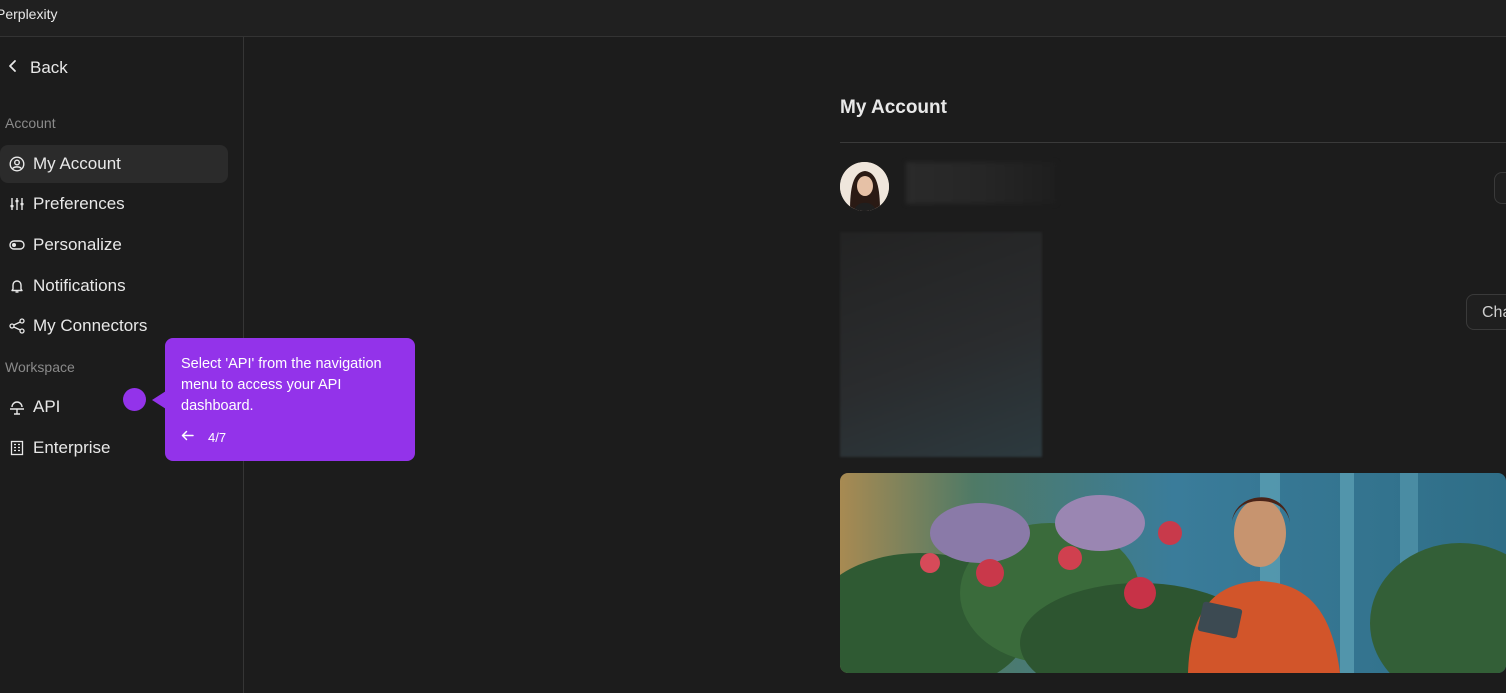 The width and height of the screenshot is (1506, 693). Describe the element at coordinates (90, 325) in the screenshot. I see `sidebar-item-label: My Connectors` at that location.